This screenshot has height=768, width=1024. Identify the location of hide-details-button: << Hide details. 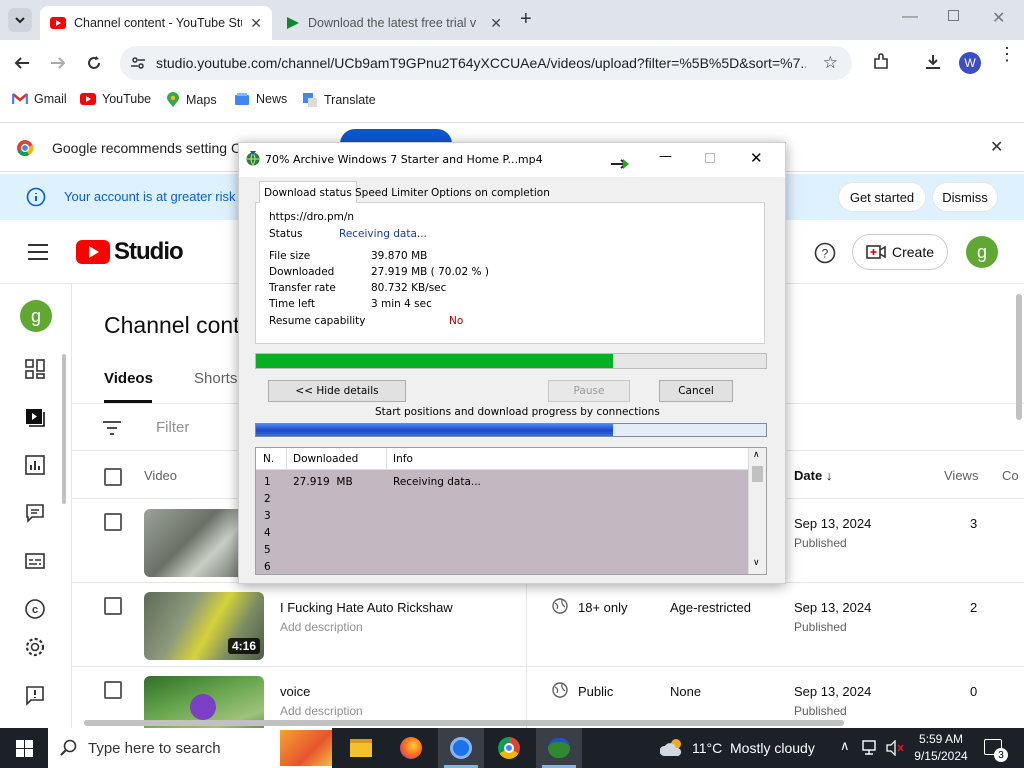
(337, 391).